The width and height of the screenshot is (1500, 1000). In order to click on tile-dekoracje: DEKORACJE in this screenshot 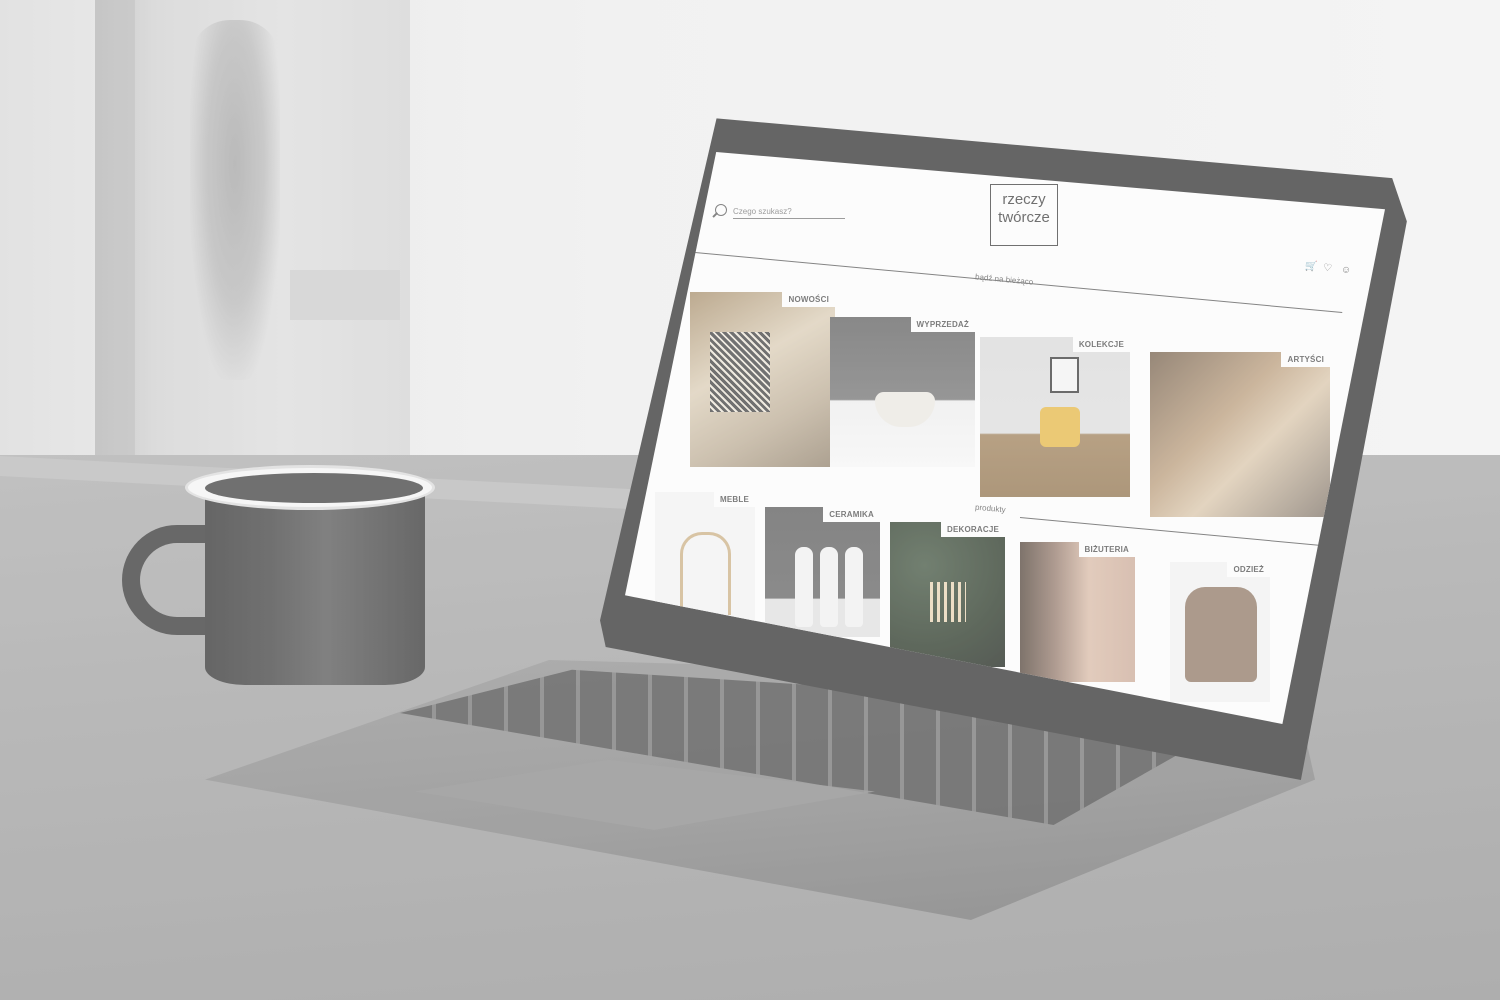, I will do `click(947, 594)`.